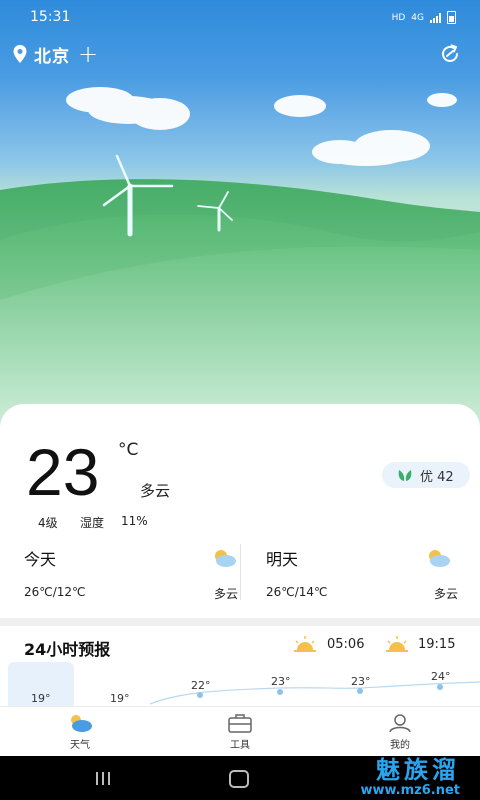 Image resolution: width=480 pixels, height=800 pixels. Describe the element at coordinates (80, 745) in the screenshot. I see `nav-weather-label: 天气` at that location.